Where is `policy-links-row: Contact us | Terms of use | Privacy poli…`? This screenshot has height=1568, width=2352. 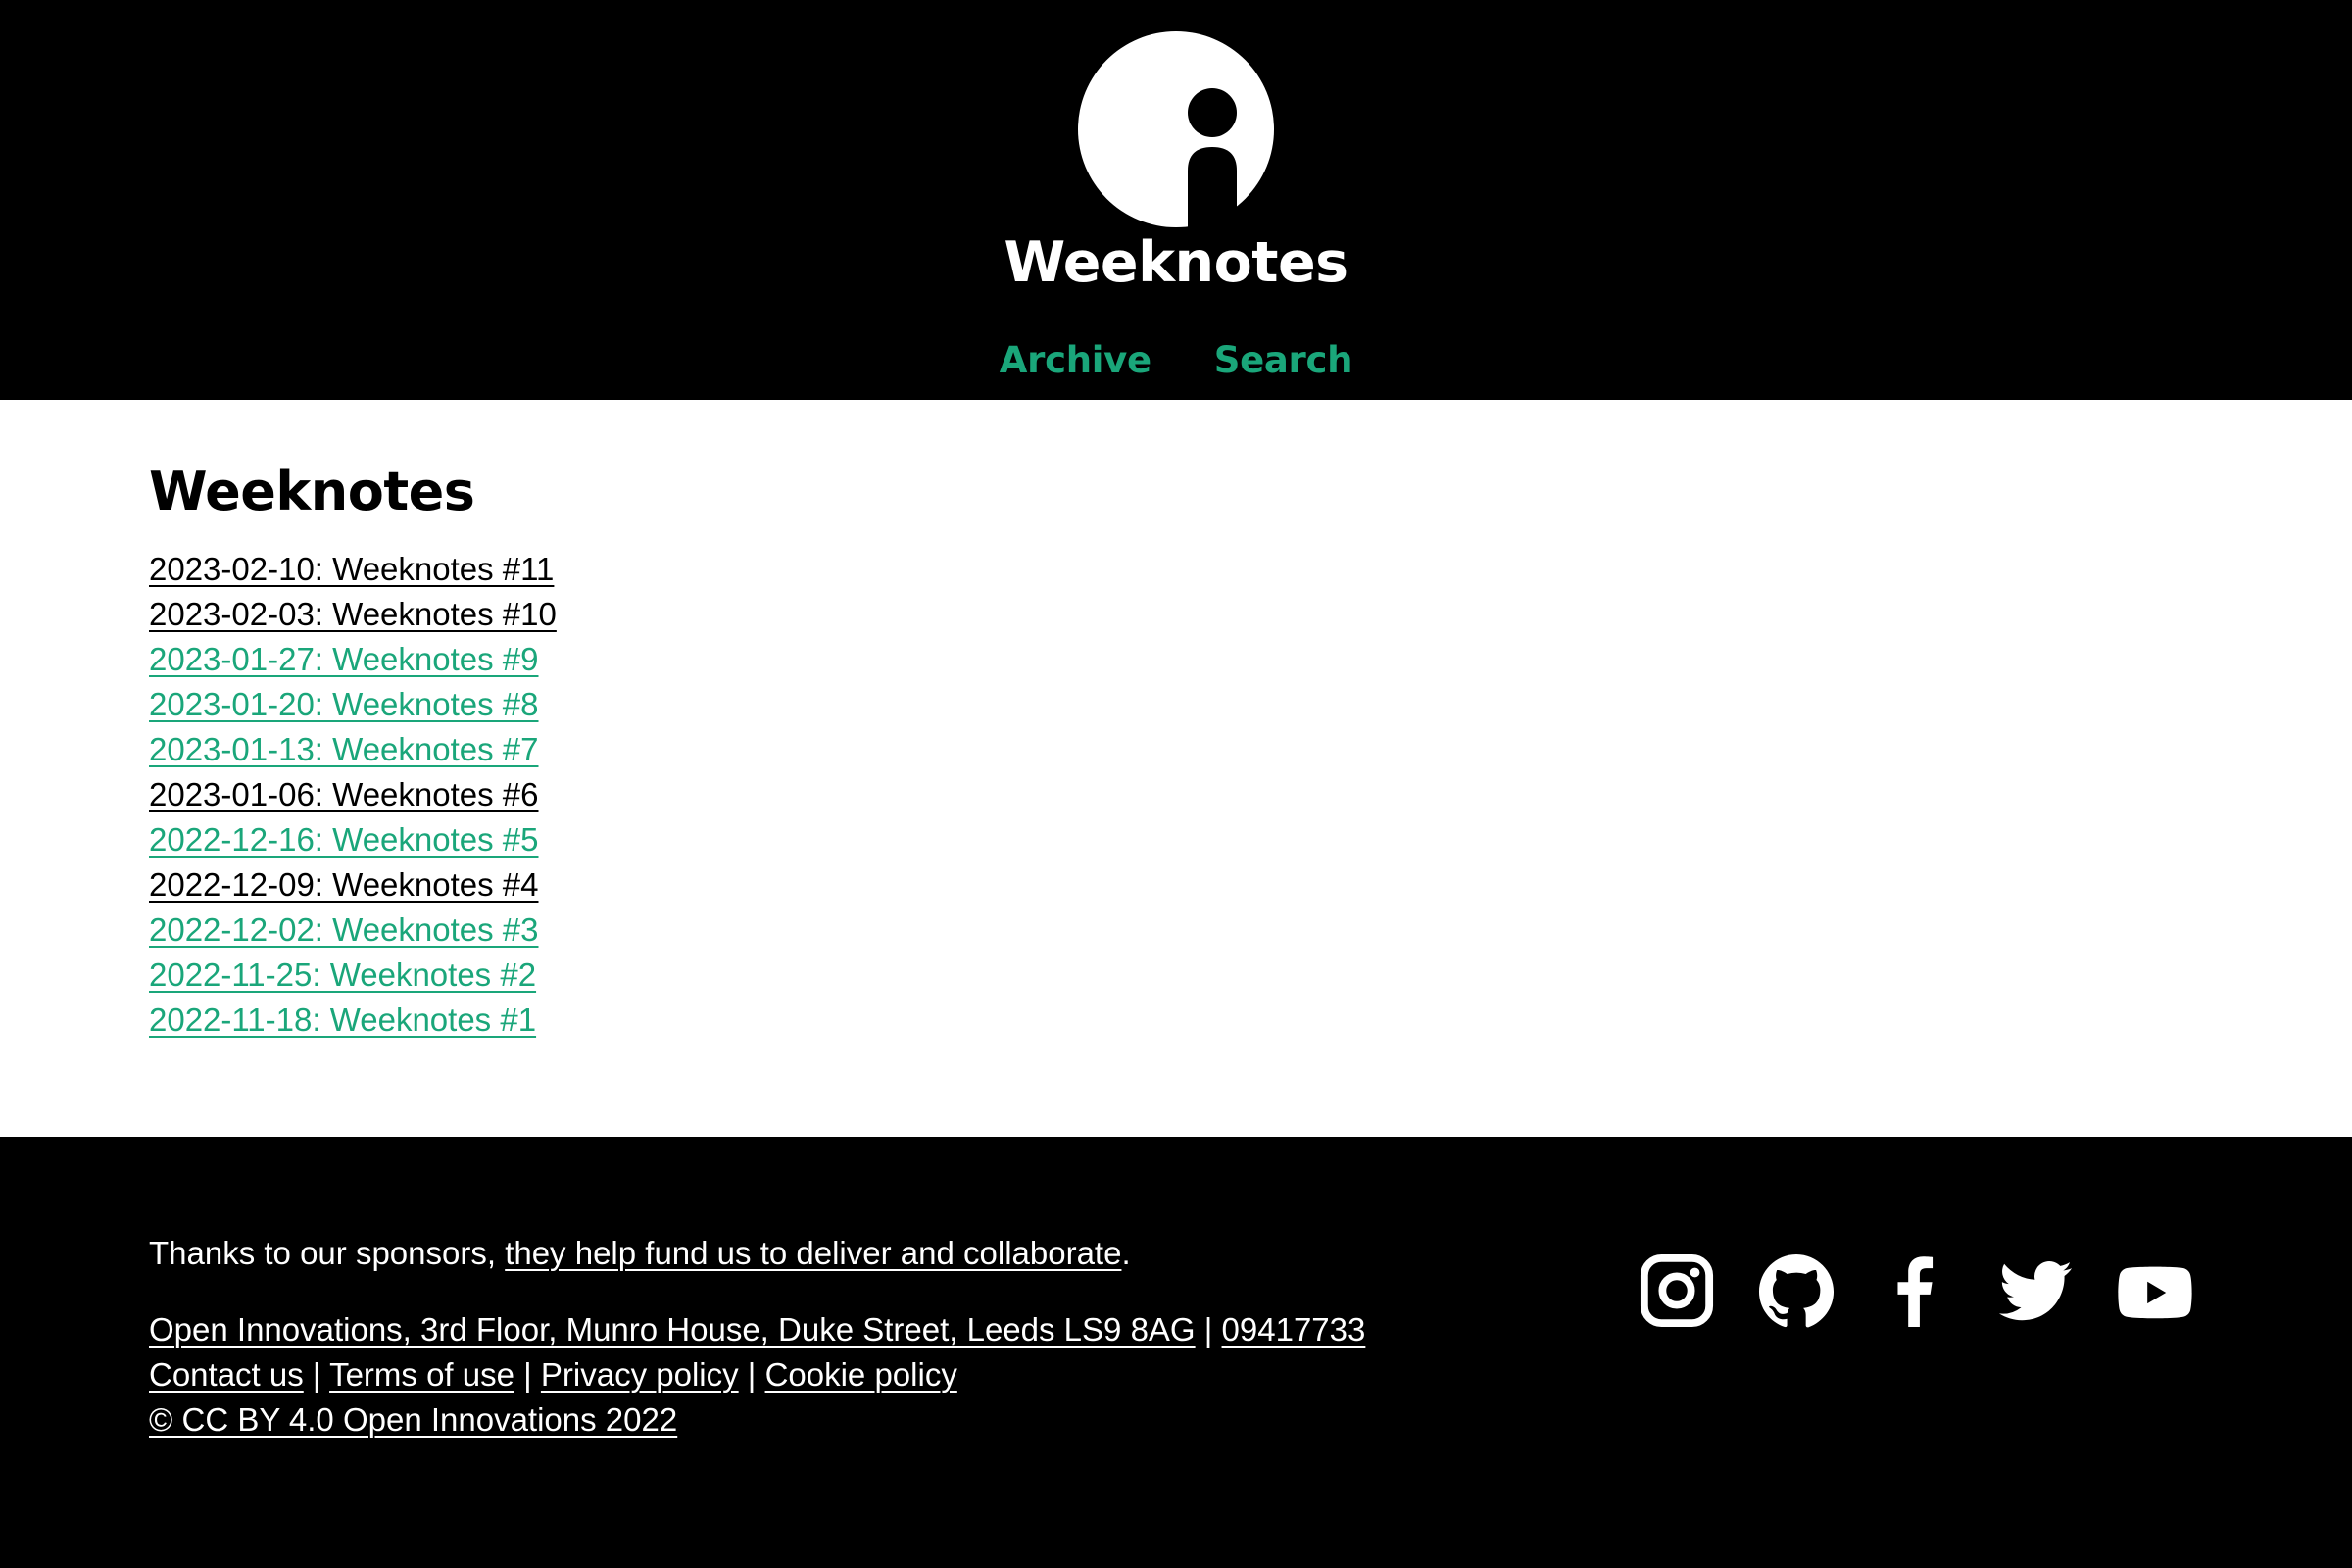 policy-links-row: Contact us | Terms of use | Privacy poli… is located at coordinates (757, 1374).